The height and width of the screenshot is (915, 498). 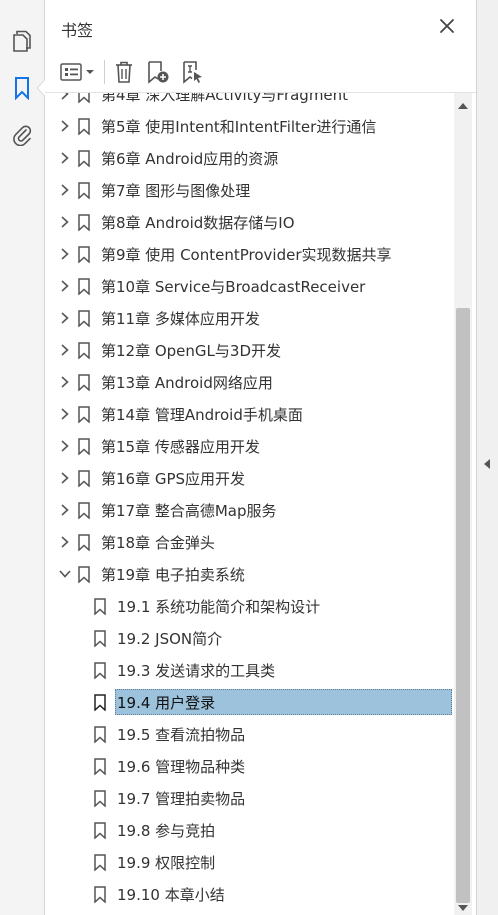 What do you see at coordinates (249, 734) in the screenshot?
I see `bookmark-subitem: 19.5 查看流拍物品` at bounding box center [249, 734].